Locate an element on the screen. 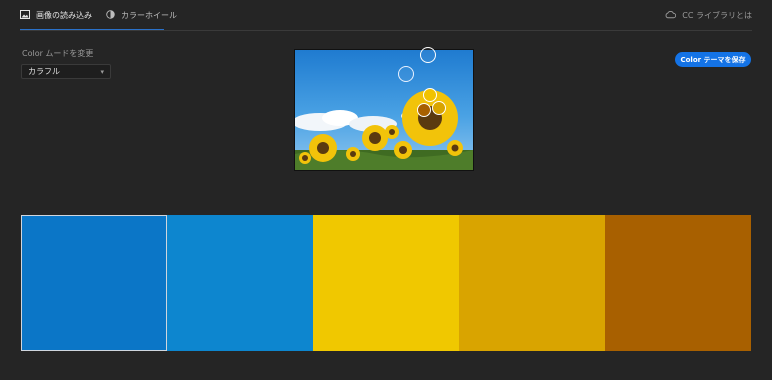 The width and height of the screenshot is (772, 380). source-image is located at coordinates (384, 110).